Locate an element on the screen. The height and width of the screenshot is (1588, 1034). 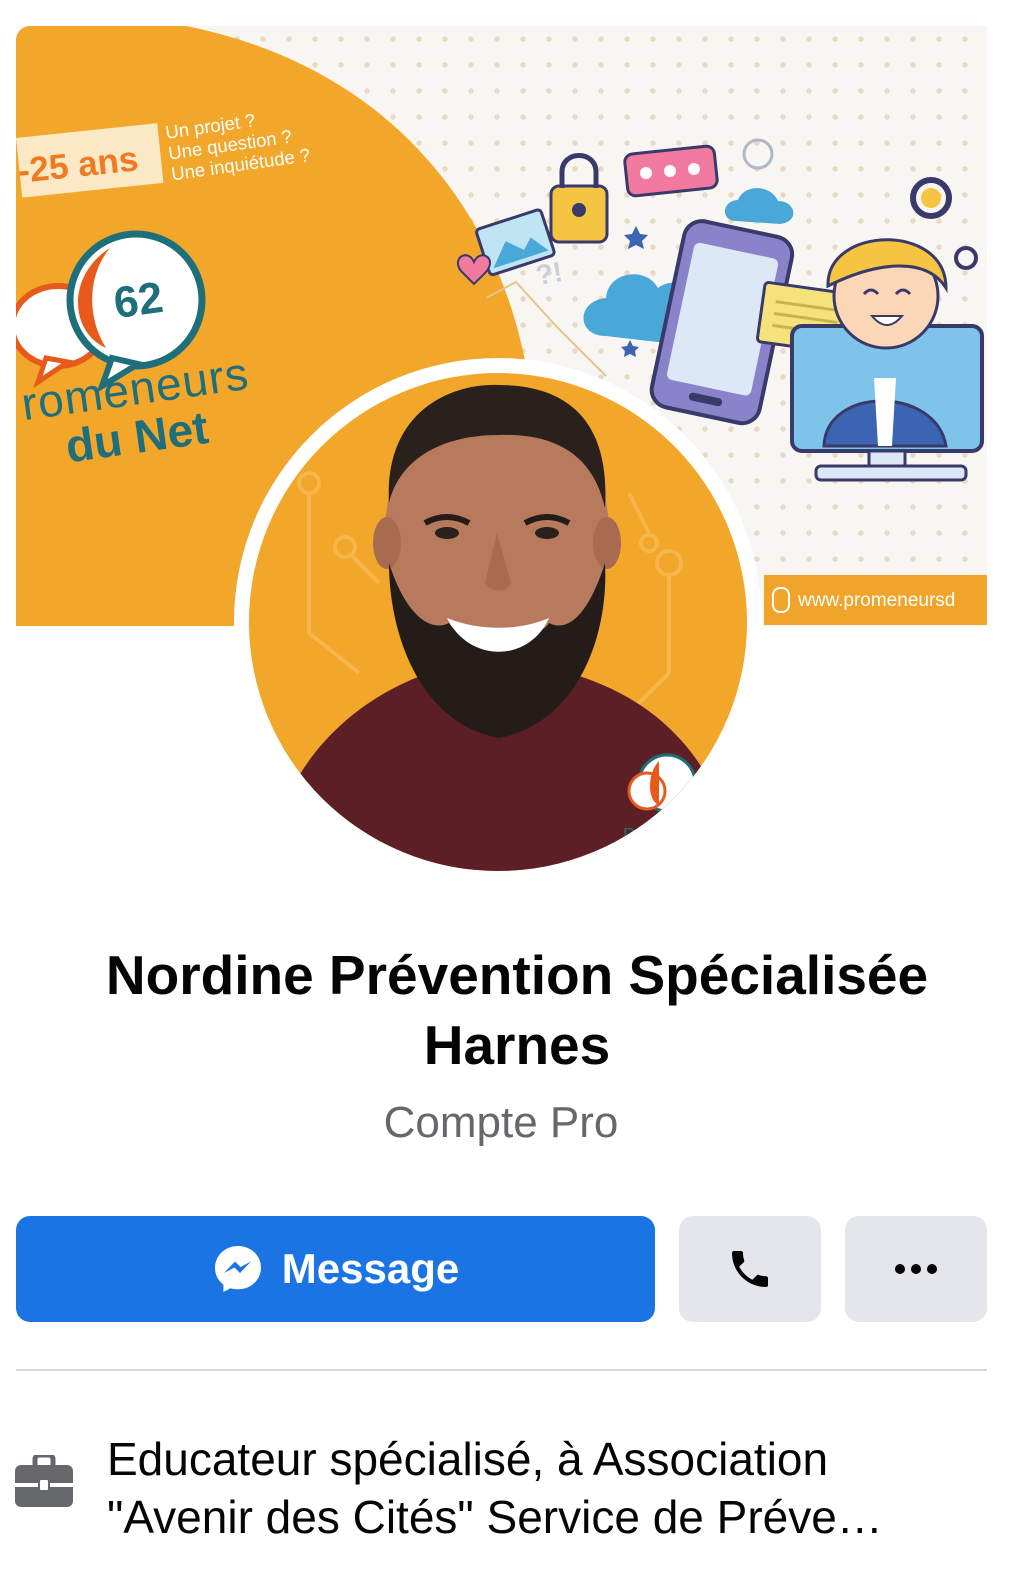
call-button is located at coordinates (750, 1269).